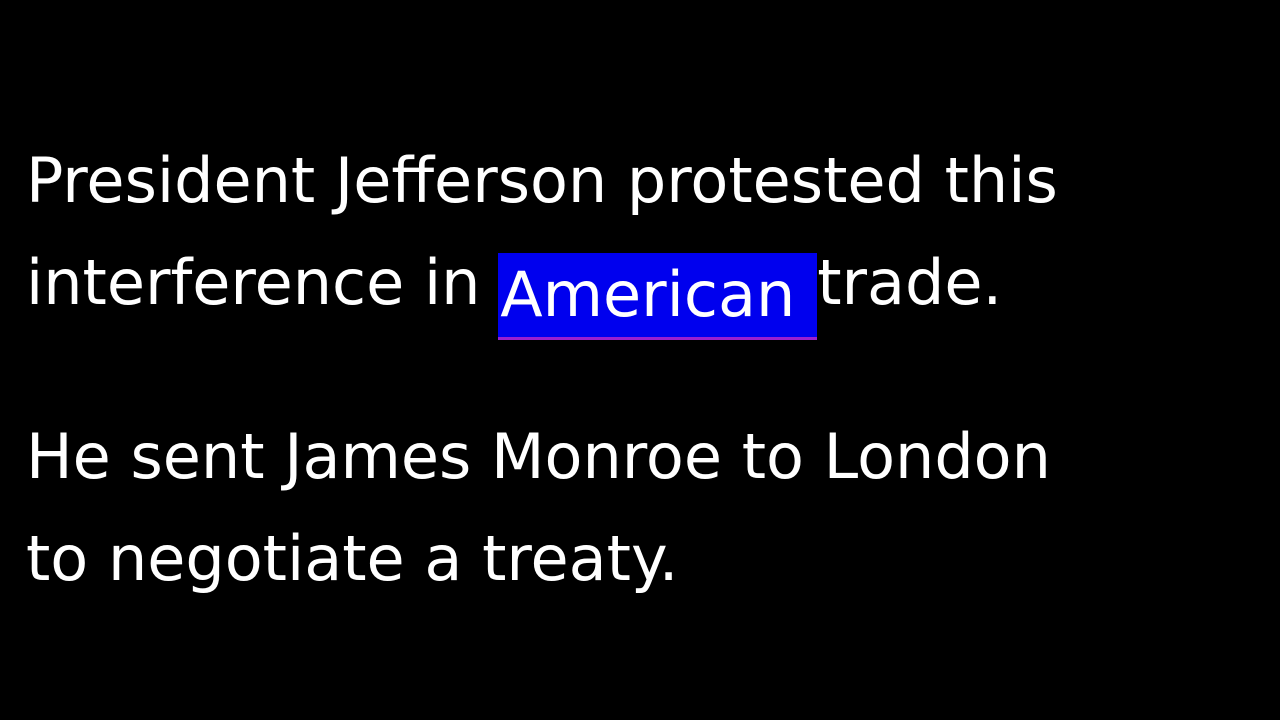  Describe the element at coordinates (352, 558) in the screenshot. I see `paragraph-2-line-2: to negotiate a treaty.` at that location.